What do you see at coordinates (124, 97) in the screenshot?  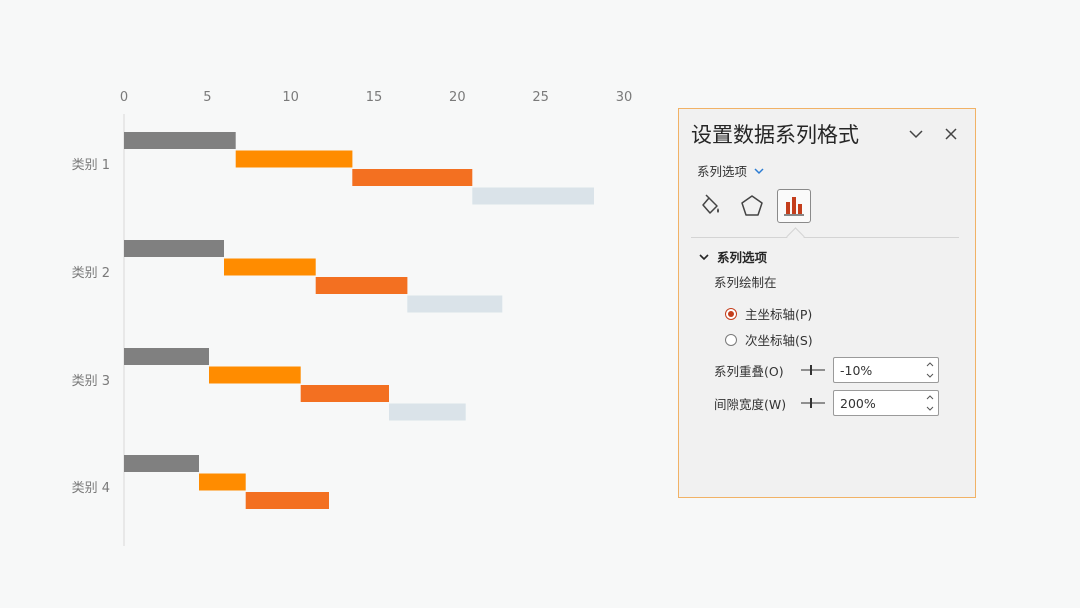 I see `x-tick-label: 0` at bounding box center [124, 97].